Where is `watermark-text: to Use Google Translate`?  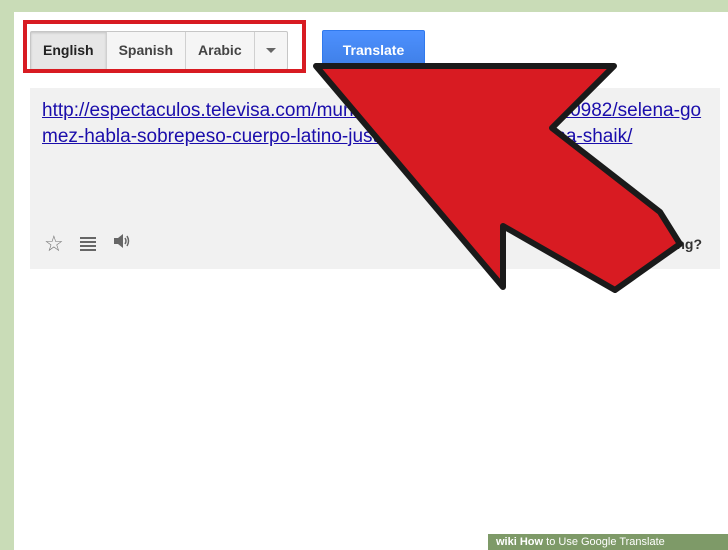 watermark-text: to Use Google Translate is located at coordinates (605, 542).